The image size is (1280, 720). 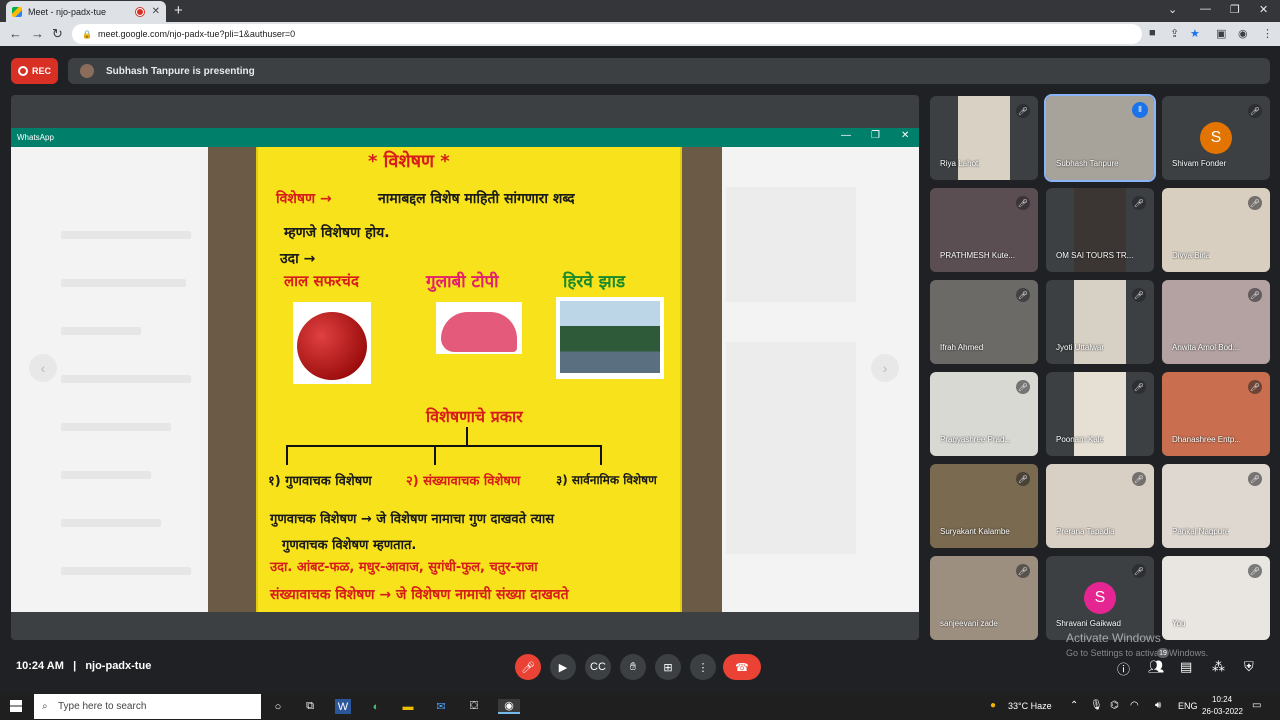 I want to click on tray-date: 26-03-2022, so click(x=1222, y=711).